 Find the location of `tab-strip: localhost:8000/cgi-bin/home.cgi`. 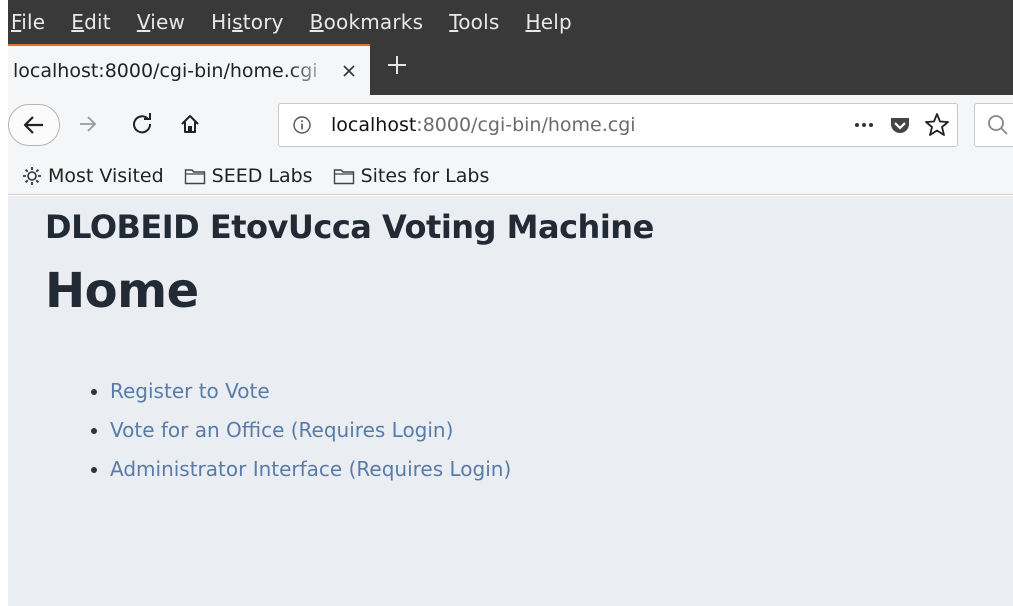

tab-strip: localhost:8000/cgi-bin/home.cgi is located at coordinates (510, 69).